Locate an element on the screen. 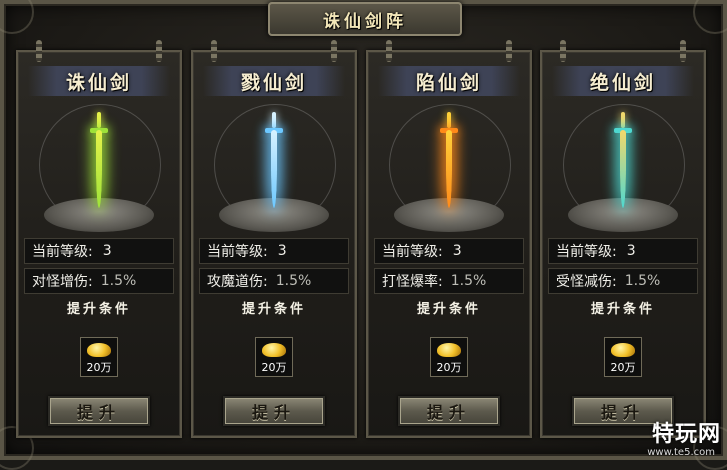  sword-name: 绝仙剑 is located at coordinates (622, 82).